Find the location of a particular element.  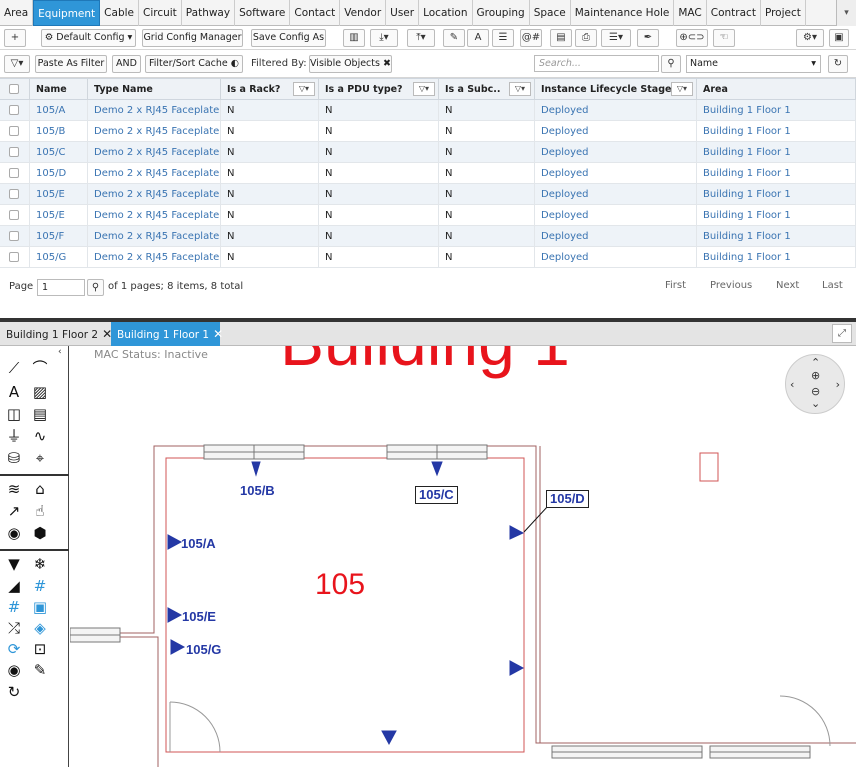

hand-icon: ☜ is located at coordinates (724, 38).